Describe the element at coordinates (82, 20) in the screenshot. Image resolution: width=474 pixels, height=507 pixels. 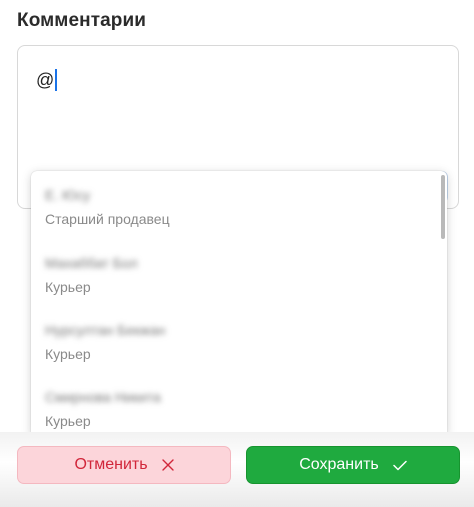
I see `section-title: Комментарии` at that location.